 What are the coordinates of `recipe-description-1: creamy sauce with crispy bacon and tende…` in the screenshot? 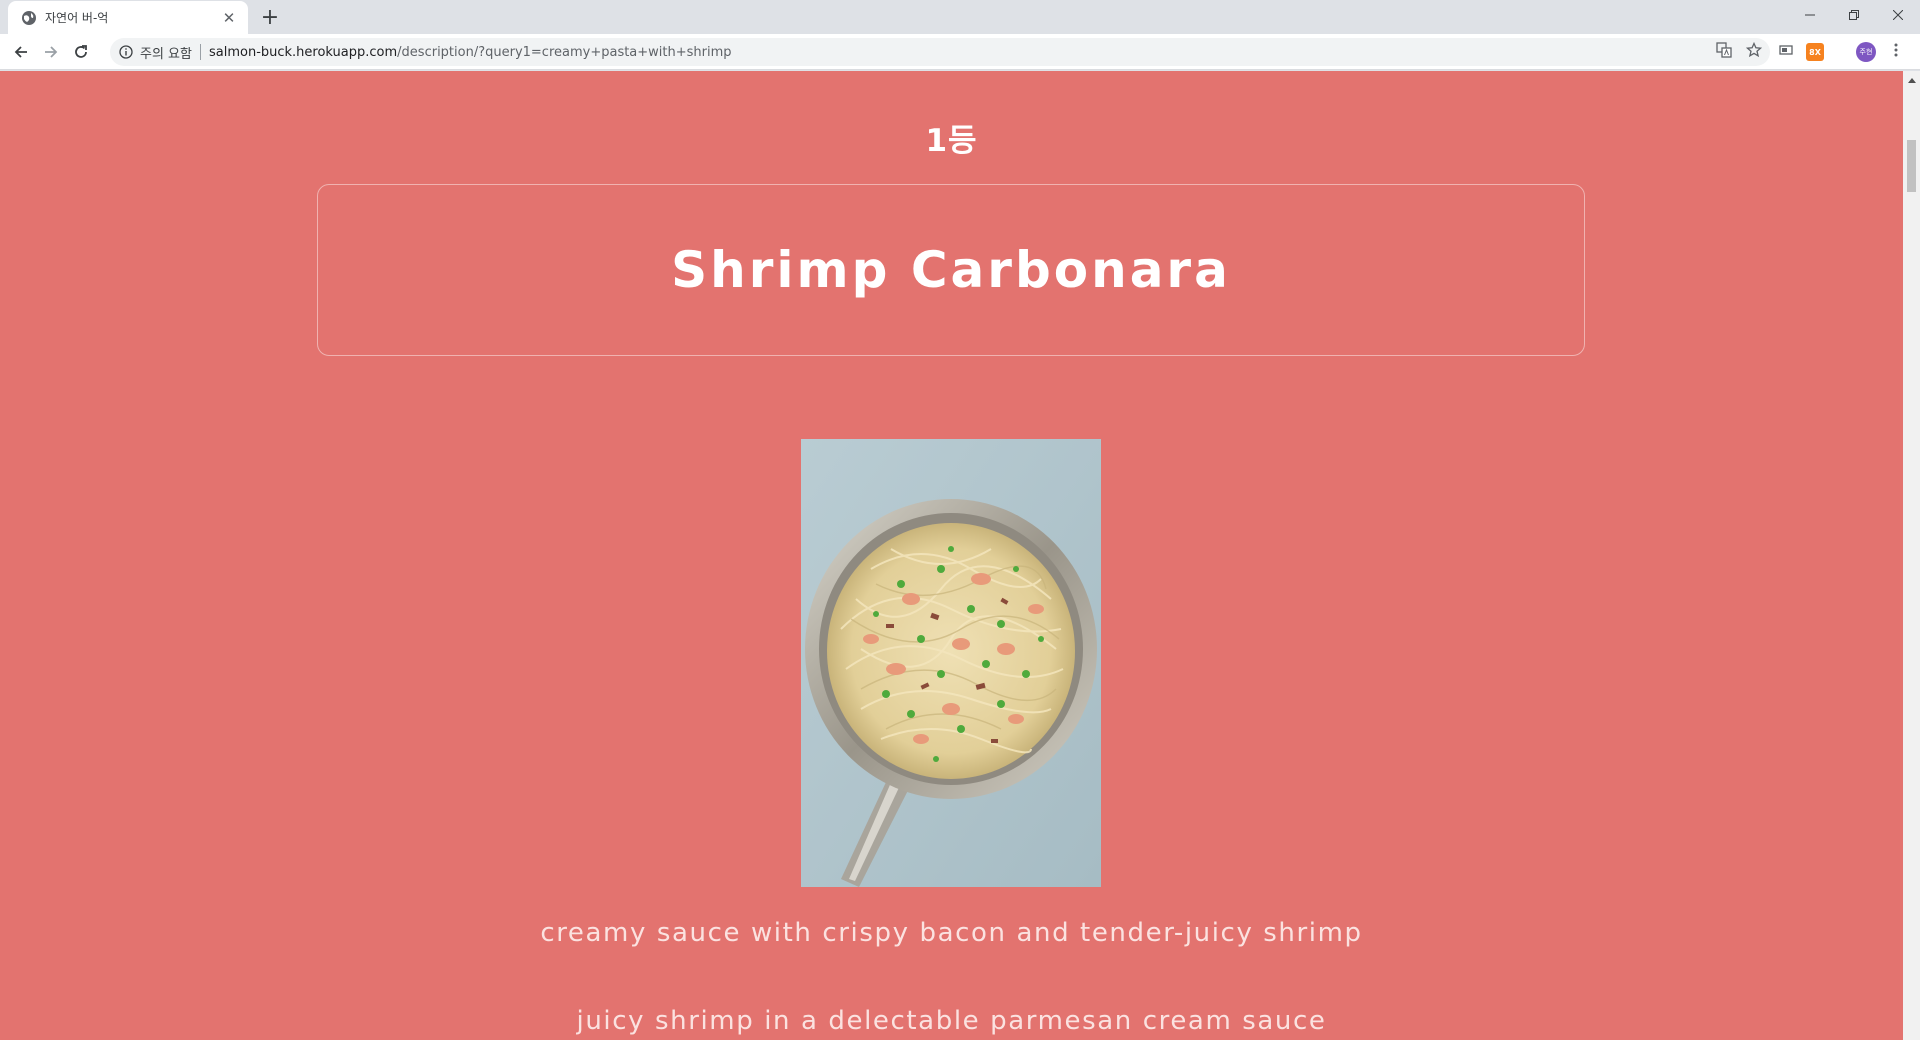 It's located at (951, 933).